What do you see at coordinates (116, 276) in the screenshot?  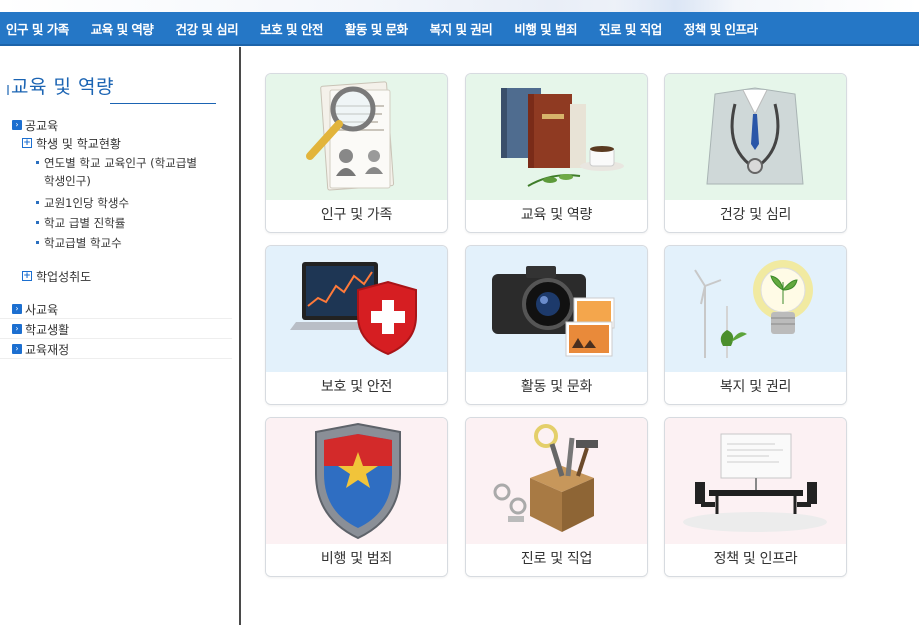 I see `menu-item-achievement: + 학업성취도` at bounding box center [116, 276].